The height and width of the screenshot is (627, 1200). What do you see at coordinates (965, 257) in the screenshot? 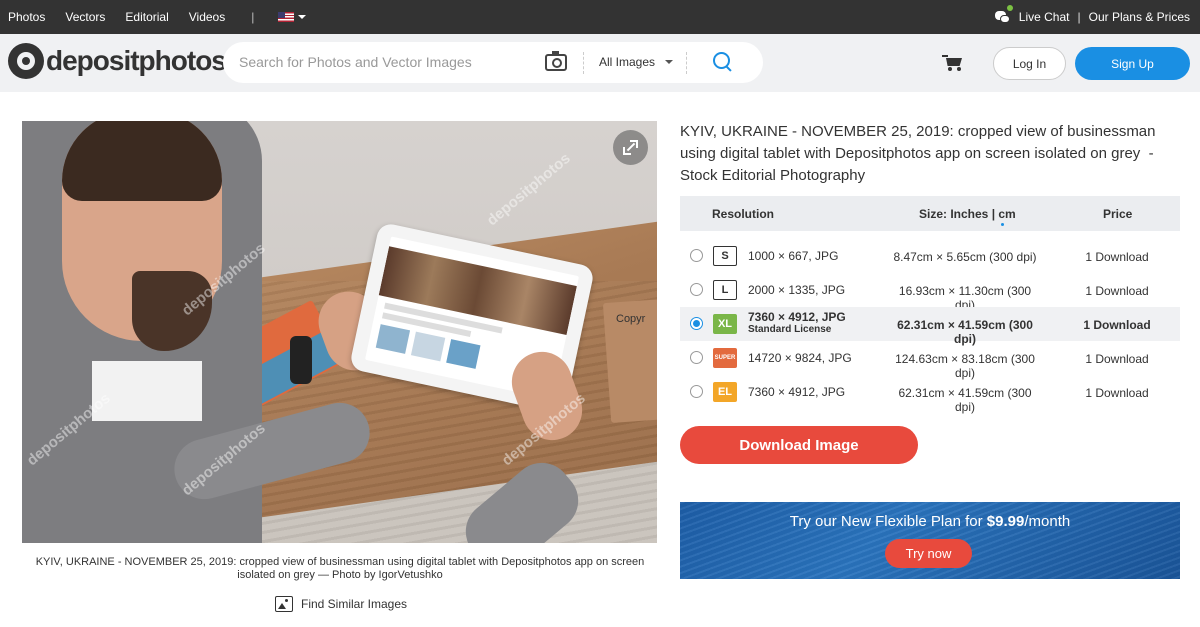
I see `size-text: 8.47cm × 5.65cm (300 dpi)` at bounding box center [965, 257].